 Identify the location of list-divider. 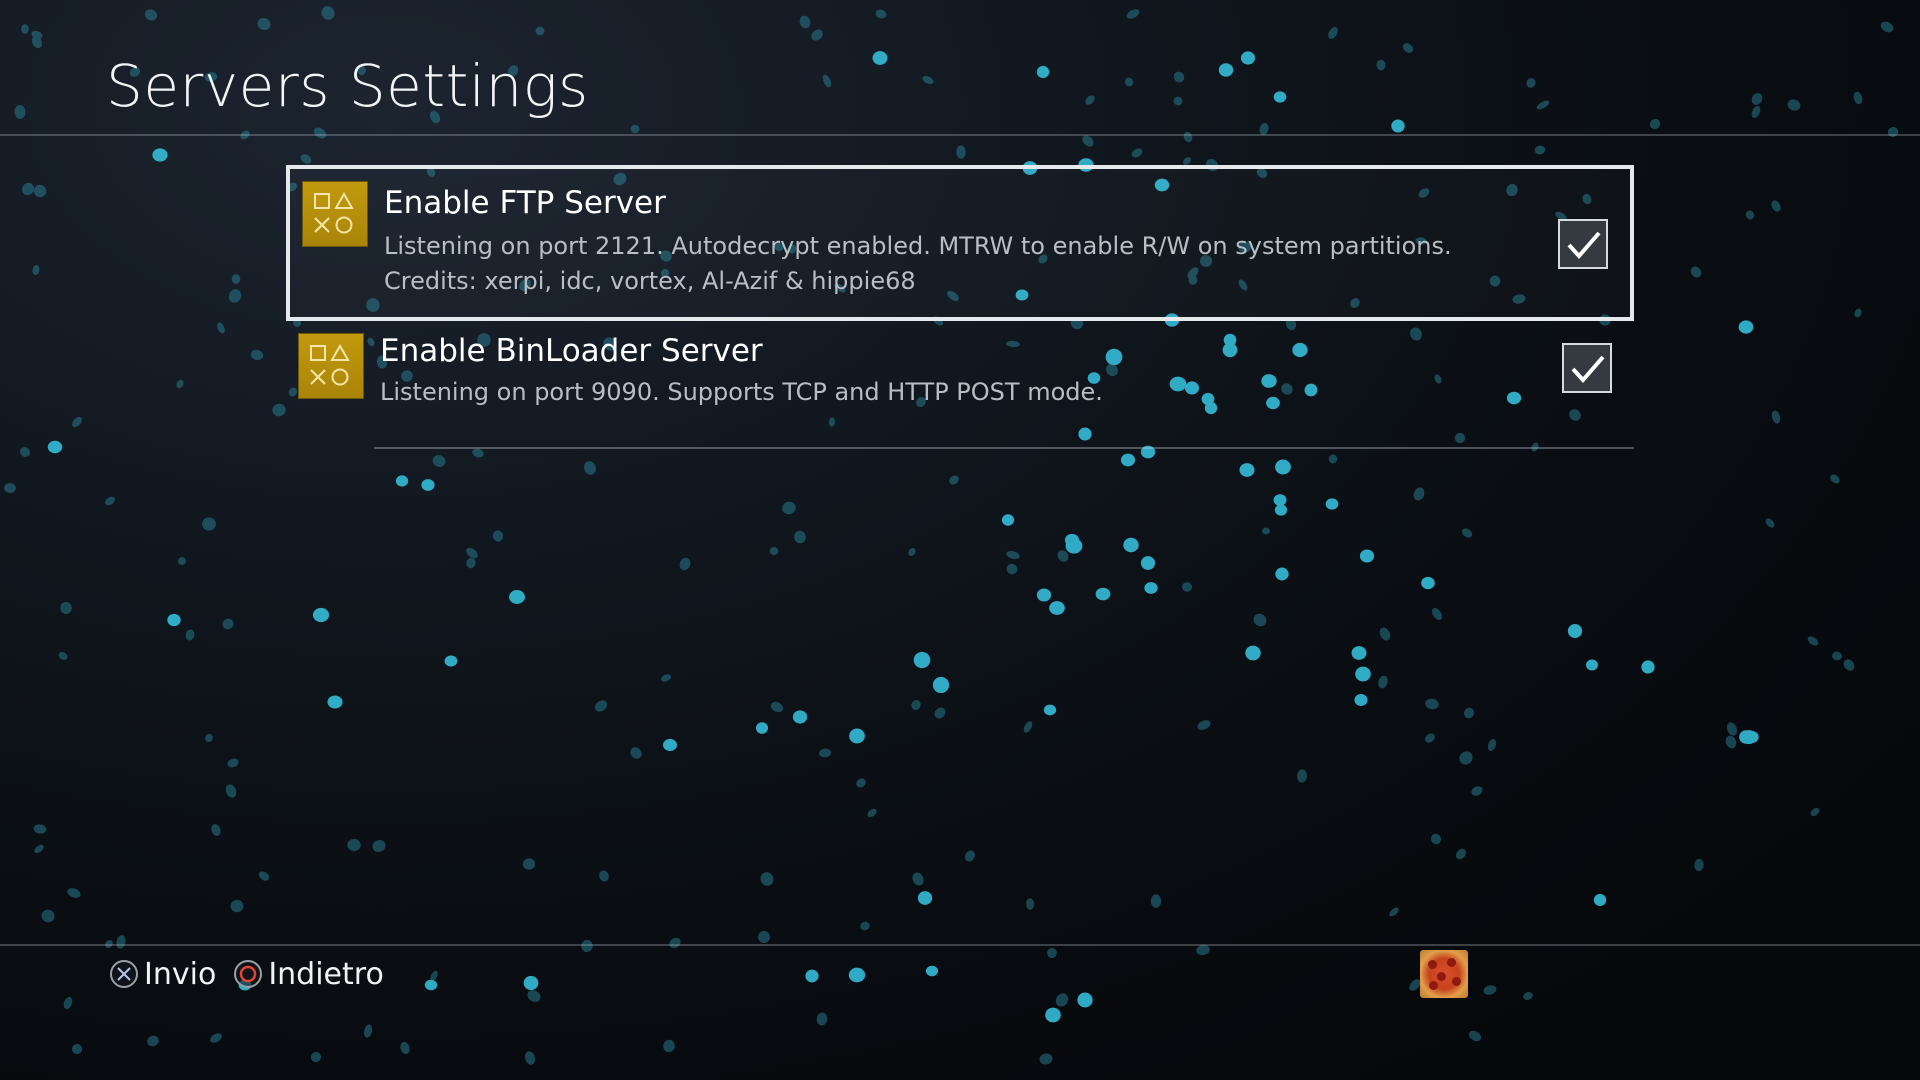
(1004, 448).